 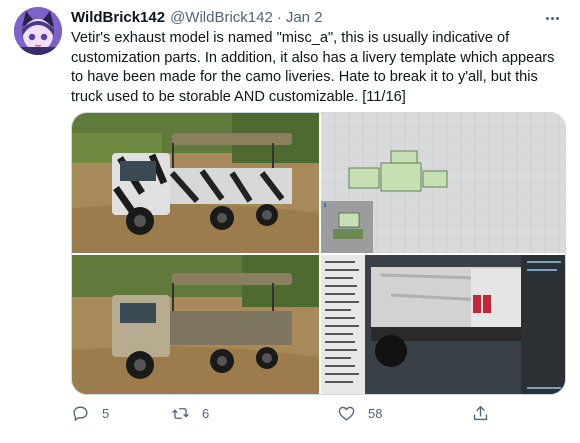 What do you see at coordinates (80, 413) in the screenshot?
I see `reply-icon` at bounding box center [80, 413].